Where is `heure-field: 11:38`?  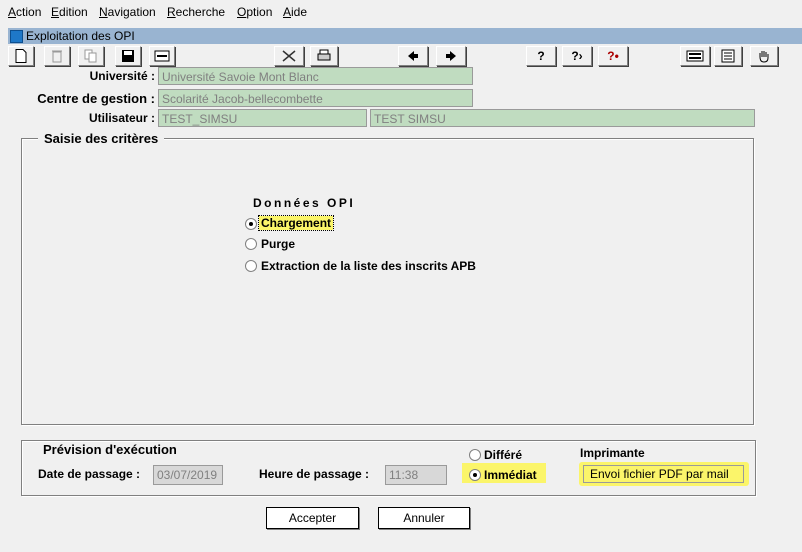
heure-field: 11:38 is located at coordinates (416, 475).